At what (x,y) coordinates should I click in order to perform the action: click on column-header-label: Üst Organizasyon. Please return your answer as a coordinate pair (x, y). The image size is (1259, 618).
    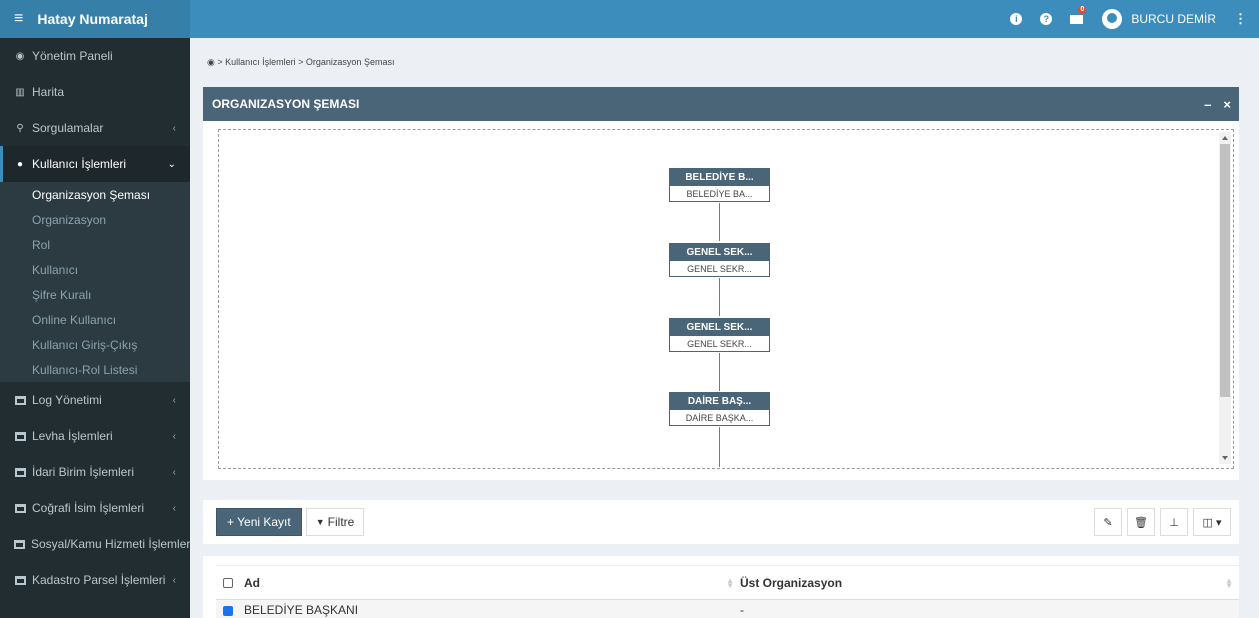
    Looking at the image, I should click on (791, 582).